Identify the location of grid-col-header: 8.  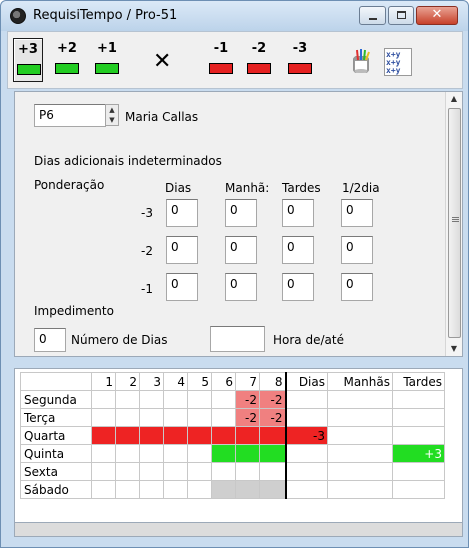
(273, 381).